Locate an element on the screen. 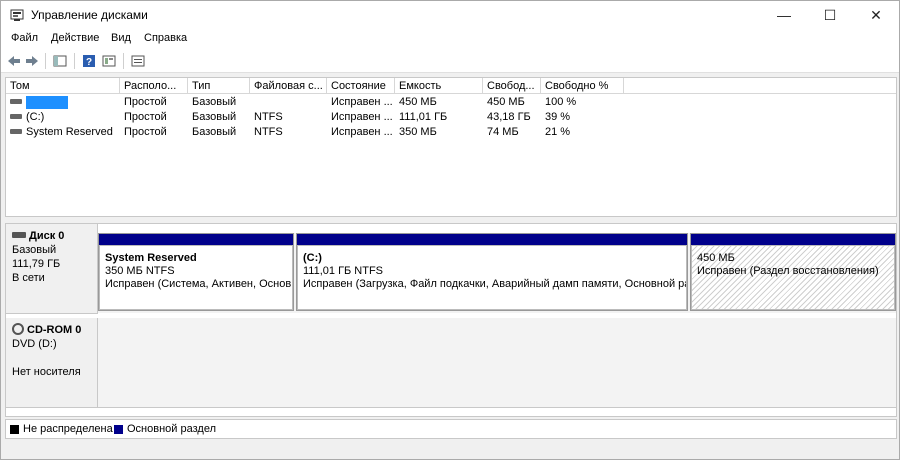  forward-arrow-icon is located at coordinates (32, 61).